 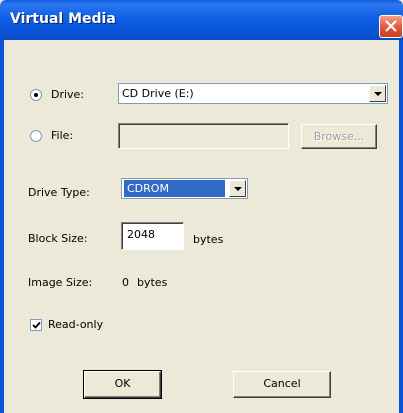 I want to click on drive-radio-dot, so click(x=36, y=95).